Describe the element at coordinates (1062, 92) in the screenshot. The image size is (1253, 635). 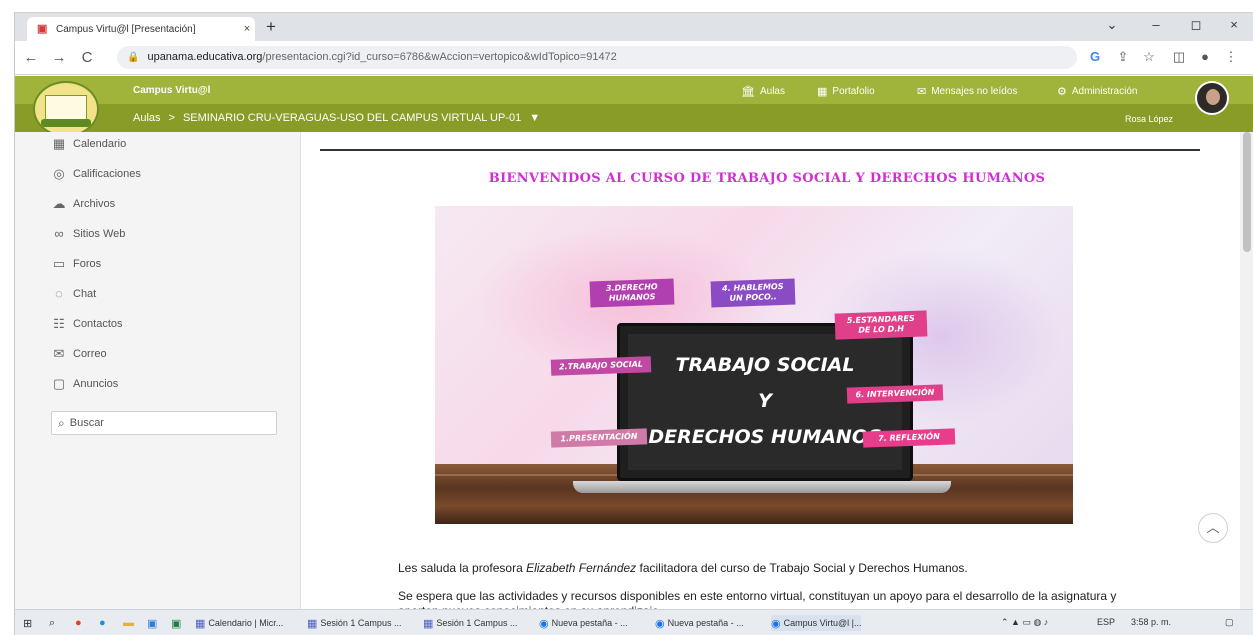
I see `gear-icon: ⚙` at that location.